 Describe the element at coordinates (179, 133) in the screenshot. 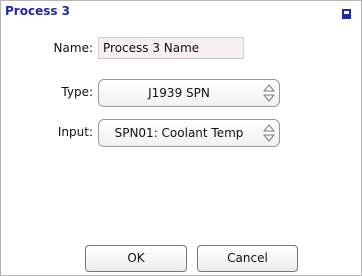

I see `input-select-value: SPN01: Coolant Temp` at that location.